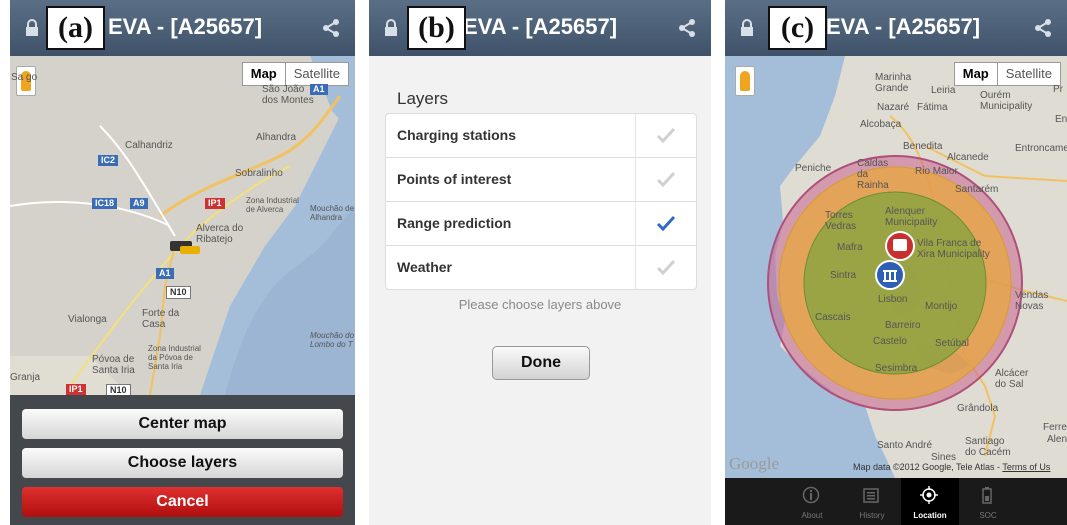 This screenshot has width=1067, height=525. I want to click on map-label: Torres Vedras, so click(841, 221).